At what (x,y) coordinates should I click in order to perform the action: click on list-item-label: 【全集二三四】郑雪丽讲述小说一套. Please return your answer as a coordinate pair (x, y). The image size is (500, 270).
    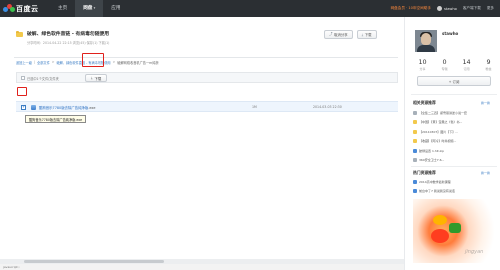
    Looking at the image, I should click on (443, 112).